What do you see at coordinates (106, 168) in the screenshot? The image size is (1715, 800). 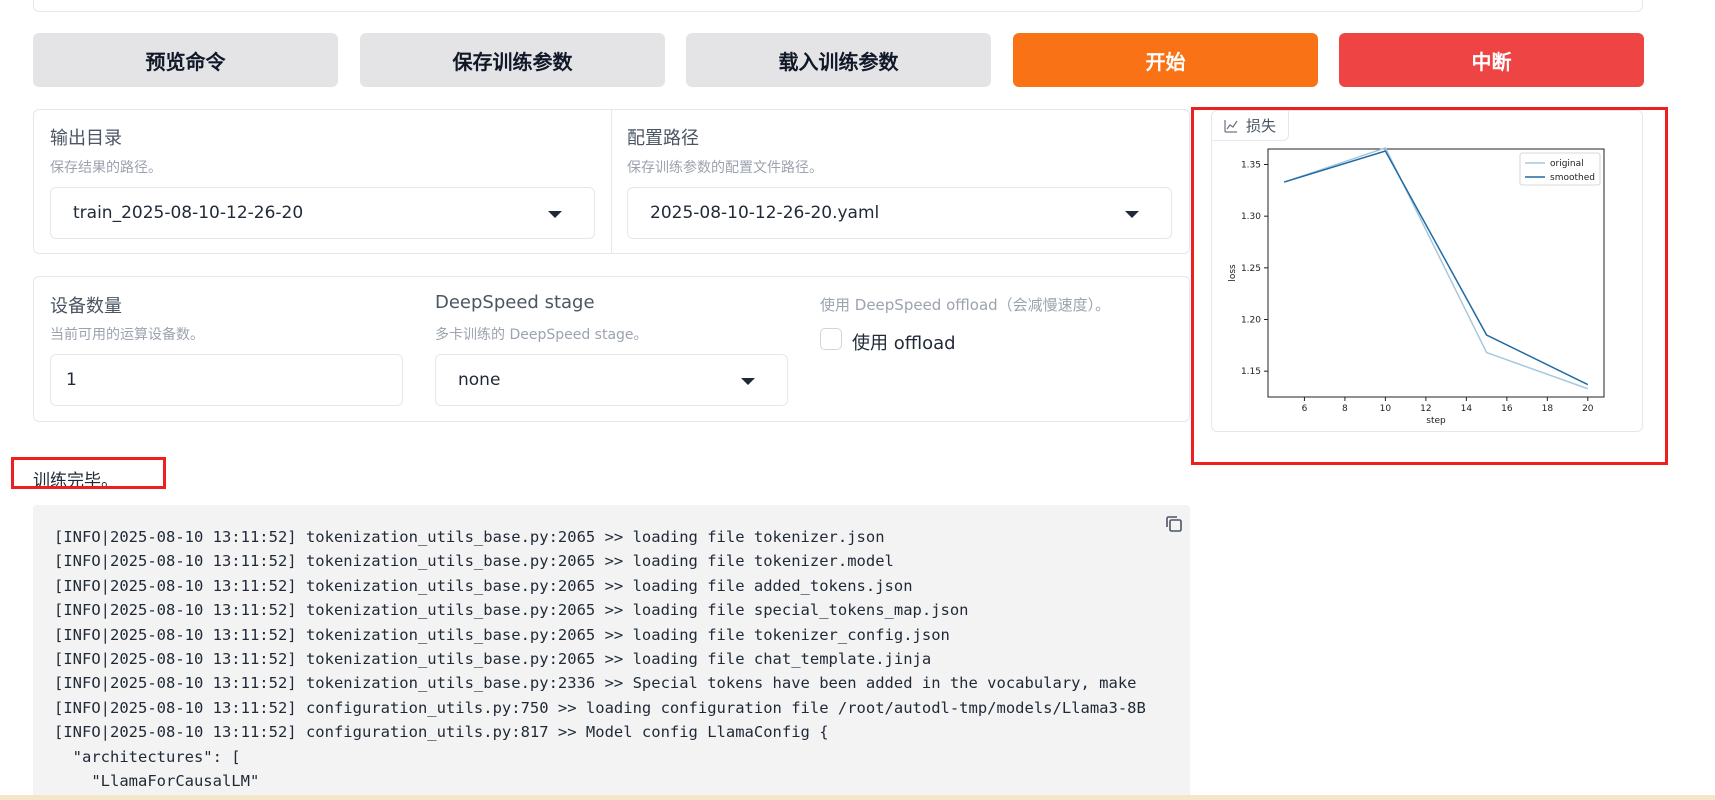 I see `output-dir-info: 保存结果的路径。` at bounding box center [106, 168].